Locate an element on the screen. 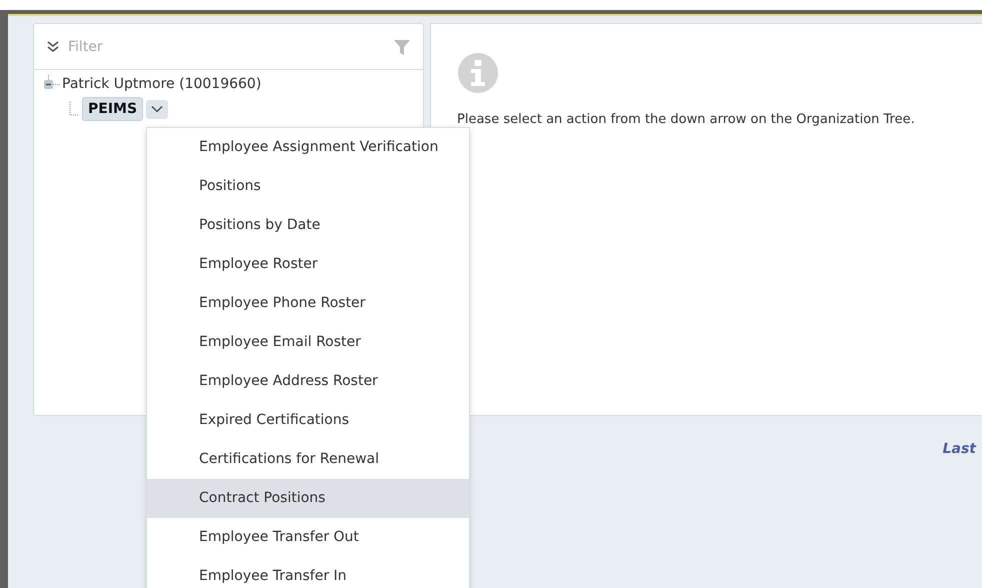 The width and height of the screenshot is (982, 588). collapse-icon is located at coordinates (53, 47).